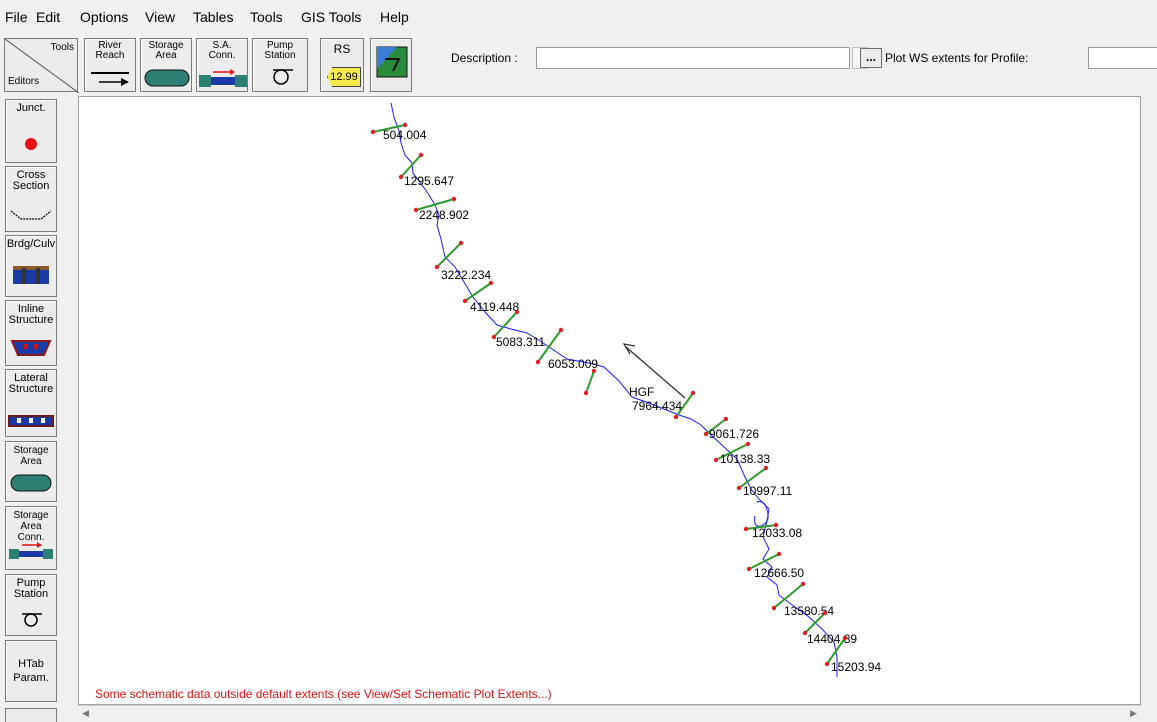  What do you see at coordinates (573, 364) in the screenshot?
I see `cross-section-label: 6053.009` at bounding box center [573, 364].